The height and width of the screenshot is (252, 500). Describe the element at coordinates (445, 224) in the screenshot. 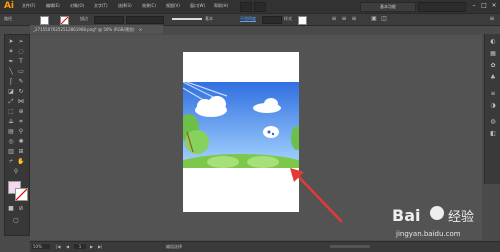

I see `watermark: Bai 经验 jingyan.baidu.com` at that location.